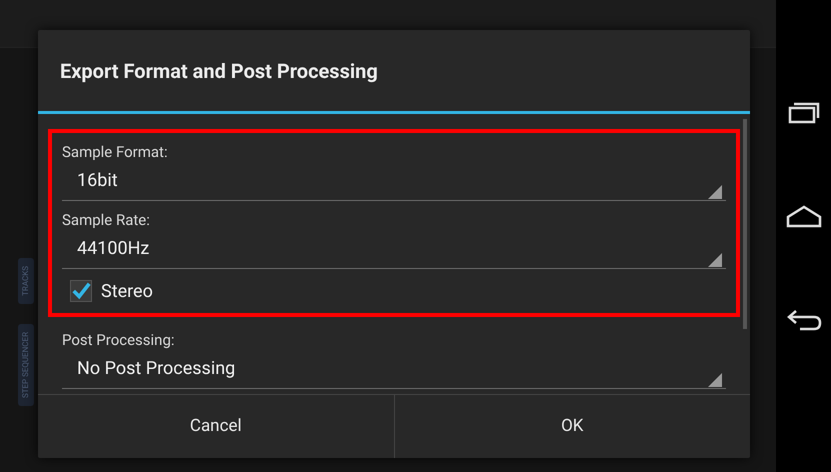 The height and width of the screenshot is (472, 831). What do you see at coordinates (804, 112) in the screenshot?
I see `recent-apps-icon` at bounding box center [804, 112].